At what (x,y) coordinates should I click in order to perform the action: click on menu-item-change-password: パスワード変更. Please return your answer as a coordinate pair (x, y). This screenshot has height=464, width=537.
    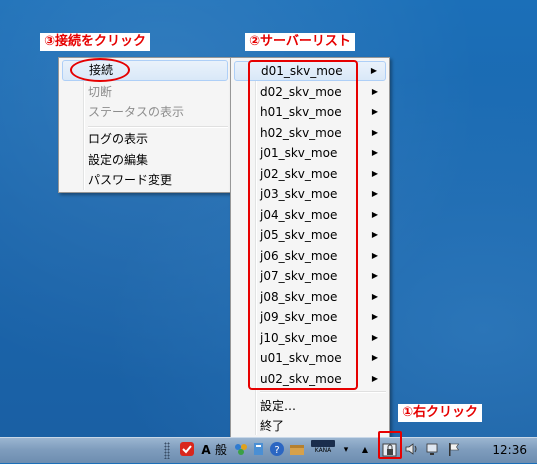
    Looking at the image, I should click on (145, 180).